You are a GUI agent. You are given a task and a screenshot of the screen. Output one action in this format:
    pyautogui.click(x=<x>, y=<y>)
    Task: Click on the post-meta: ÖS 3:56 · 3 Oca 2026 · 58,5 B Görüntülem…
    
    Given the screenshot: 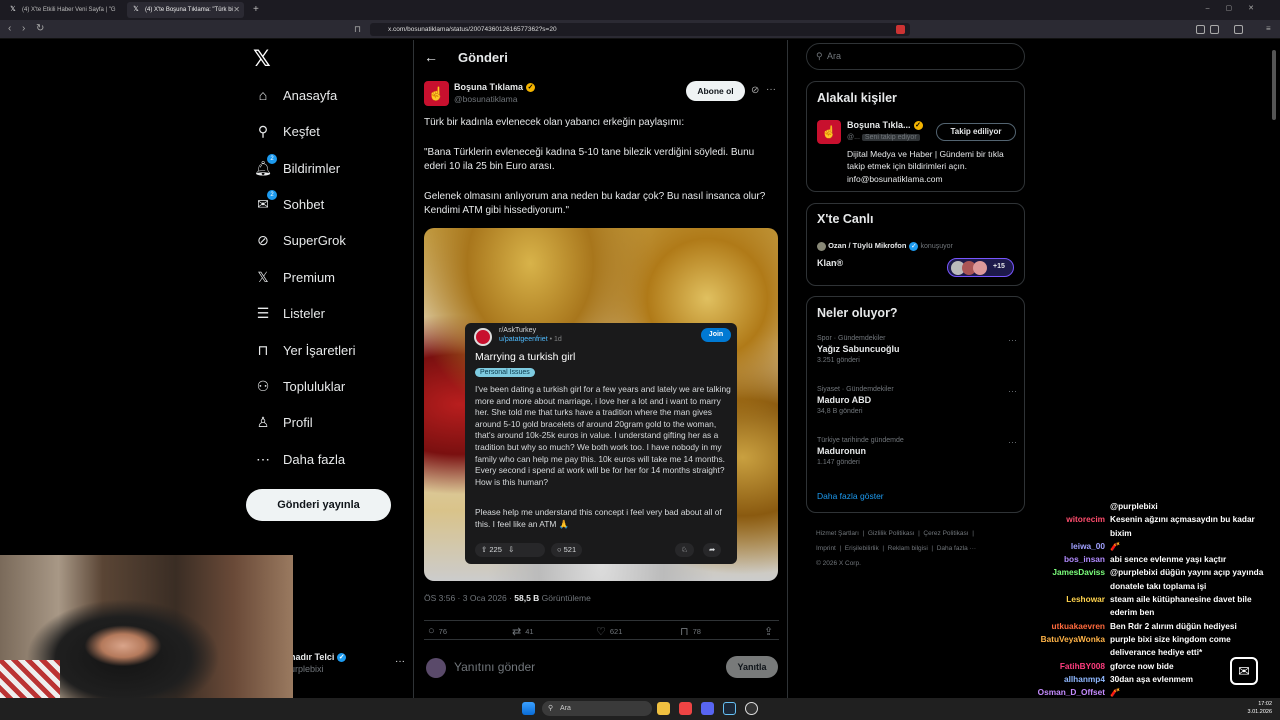 What is the action you would take?
    pyautogui.click(x=507, y=598)
    